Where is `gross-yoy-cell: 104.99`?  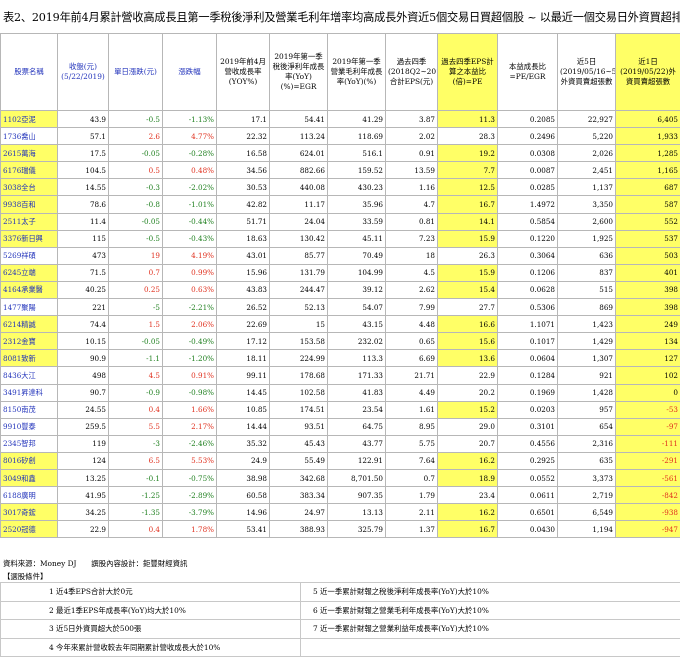
gross-yoy-cell: 104.99 is located at coordinates (356, 272).